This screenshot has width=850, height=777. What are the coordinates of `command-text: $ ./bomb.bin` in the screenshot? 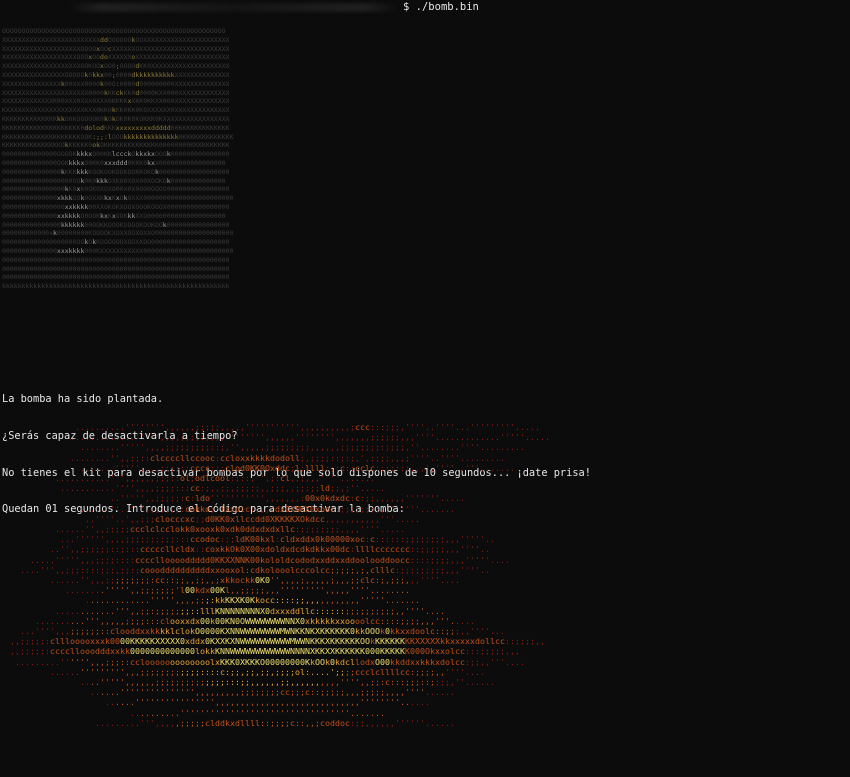 It's located at (441, 7).